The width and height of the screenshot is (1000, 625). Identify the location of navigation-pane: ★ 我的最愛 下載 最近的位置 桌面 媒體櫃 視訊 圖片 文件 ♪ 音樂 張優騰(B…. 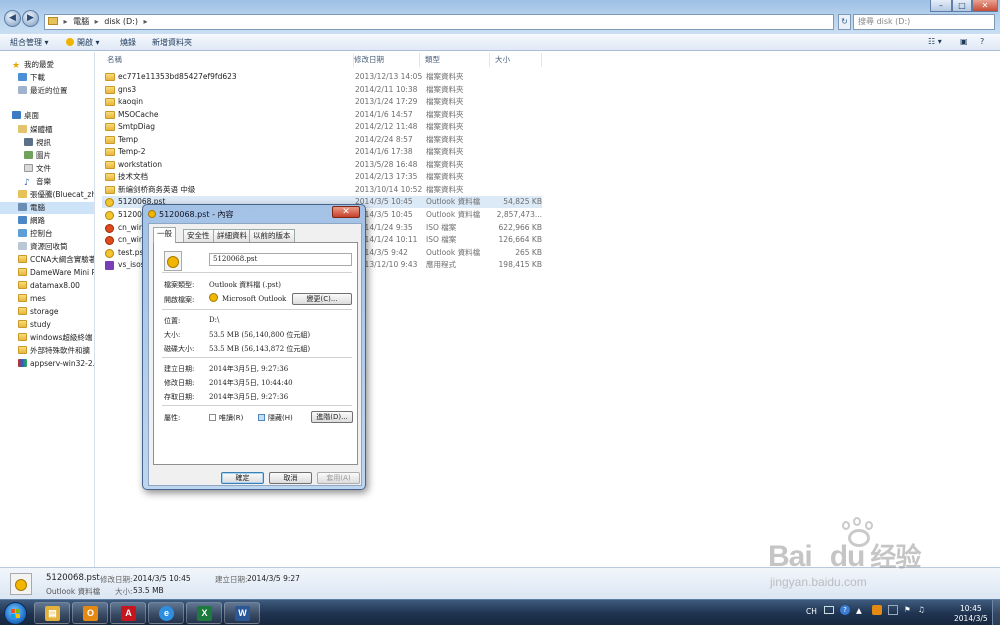
(47, 309).